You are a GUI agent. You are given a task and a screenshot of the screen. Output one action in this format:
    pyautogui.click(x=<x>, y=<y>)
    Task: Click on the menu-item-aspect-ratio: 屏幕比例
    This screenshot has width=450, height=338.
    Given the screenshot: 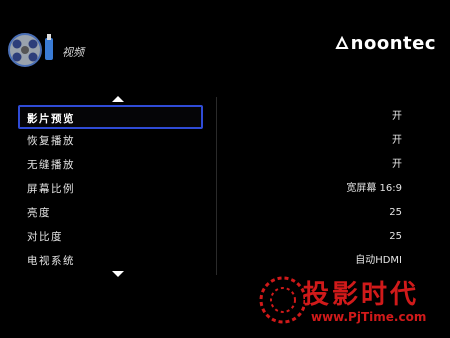 What is the action you would take?
    pyautogui.click(x=110, y=189)
    